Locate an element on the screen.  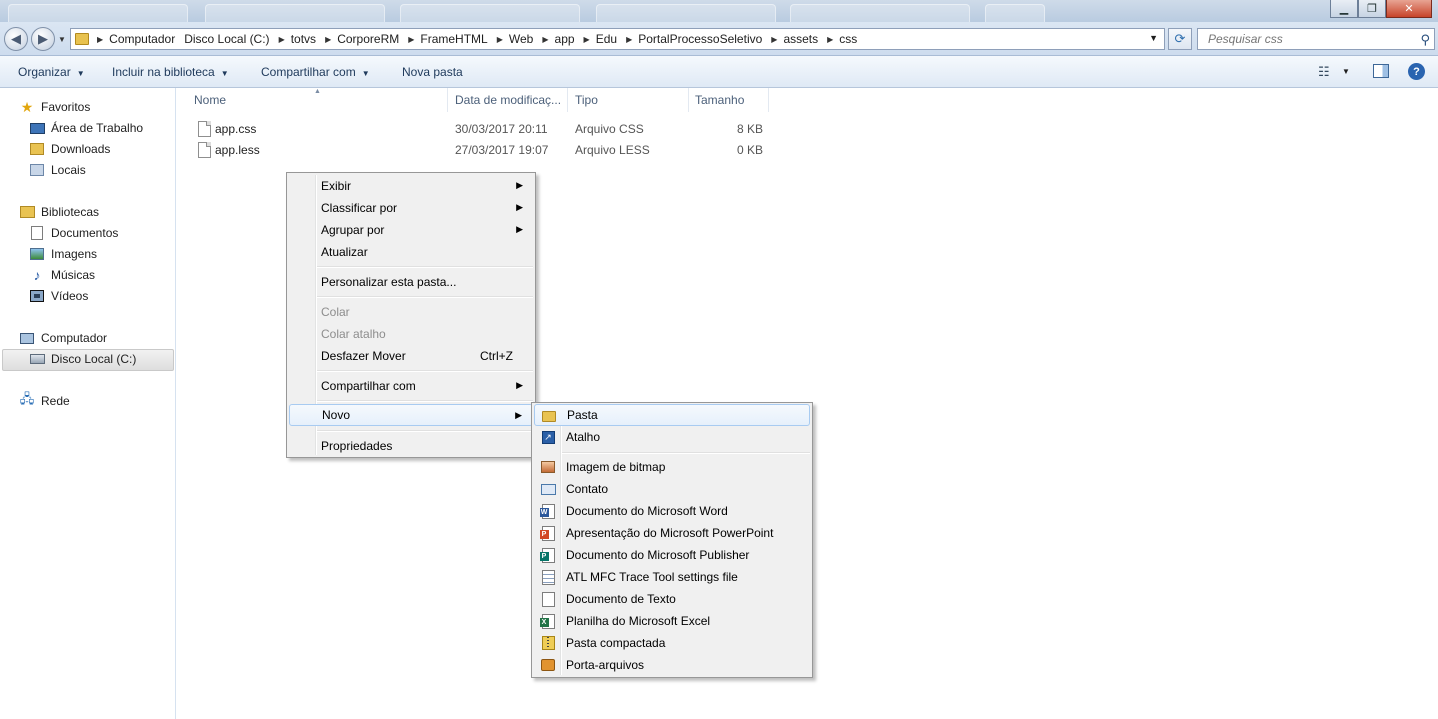
menu-item-label: Desfazer Mover is located at coordinates (363, 356).